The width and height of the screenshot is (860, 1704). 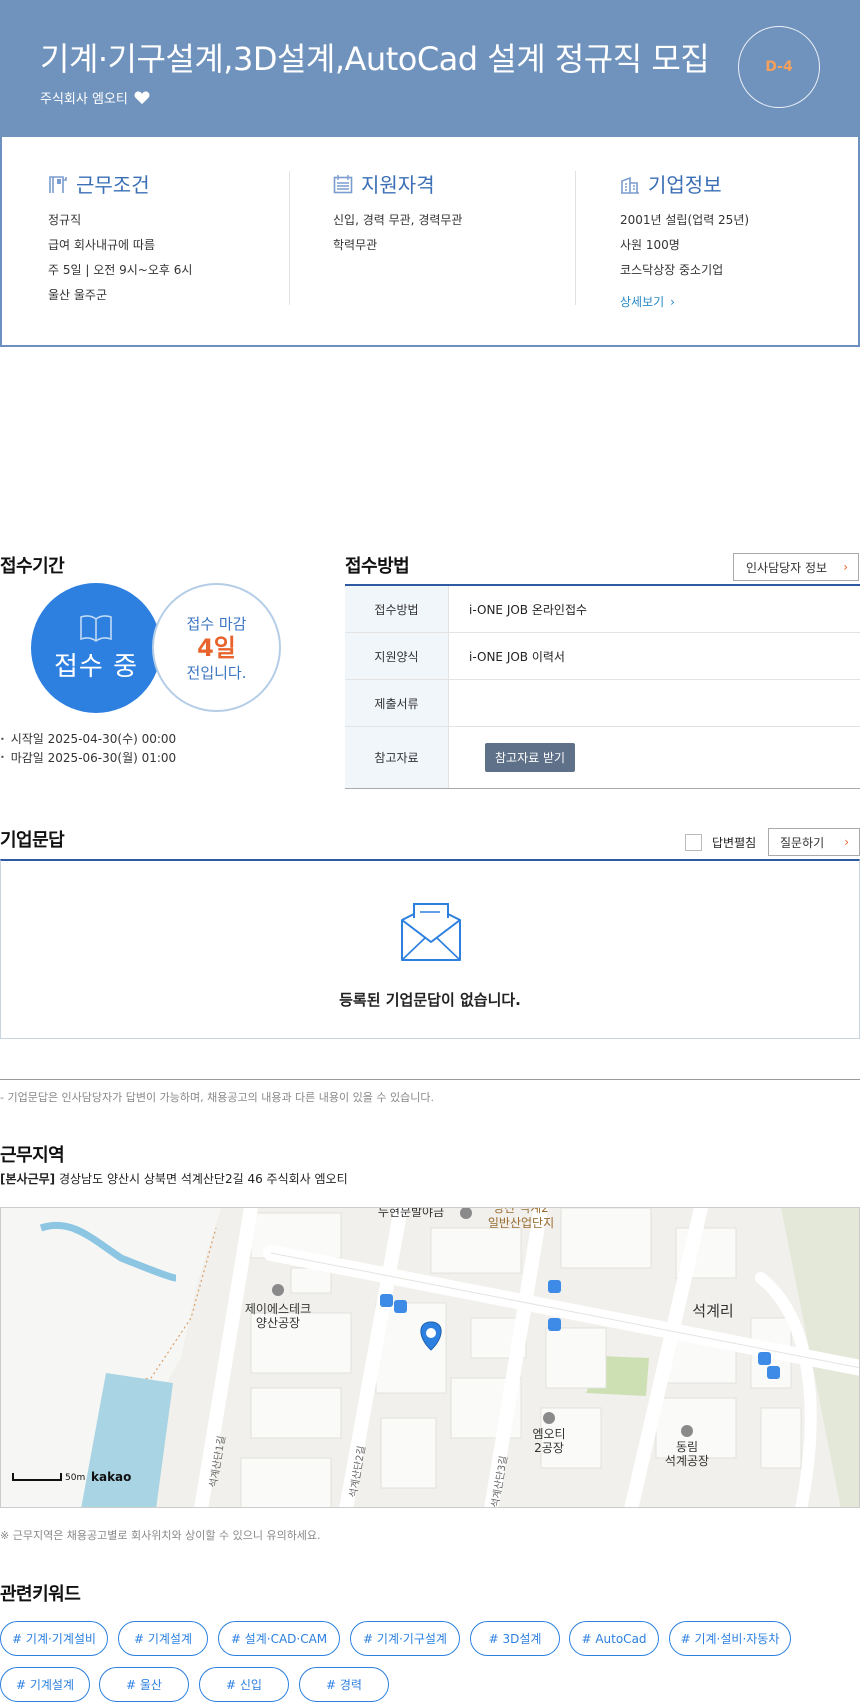 I want to click on keyword-tag: # 경력, so click(x=344, y=1684).